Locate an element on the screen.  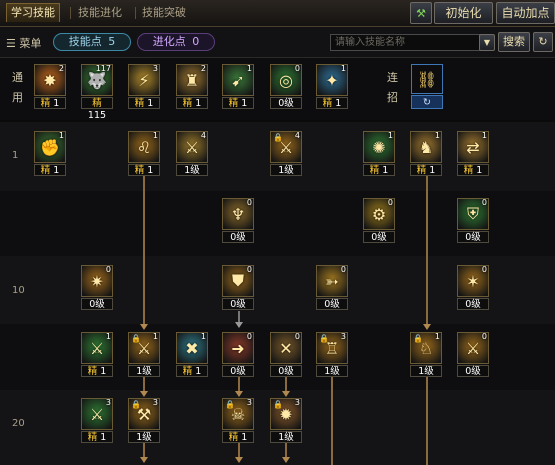
skill-slot: ♘ 1 🔒 1级 is located at coordinates (426, 354).